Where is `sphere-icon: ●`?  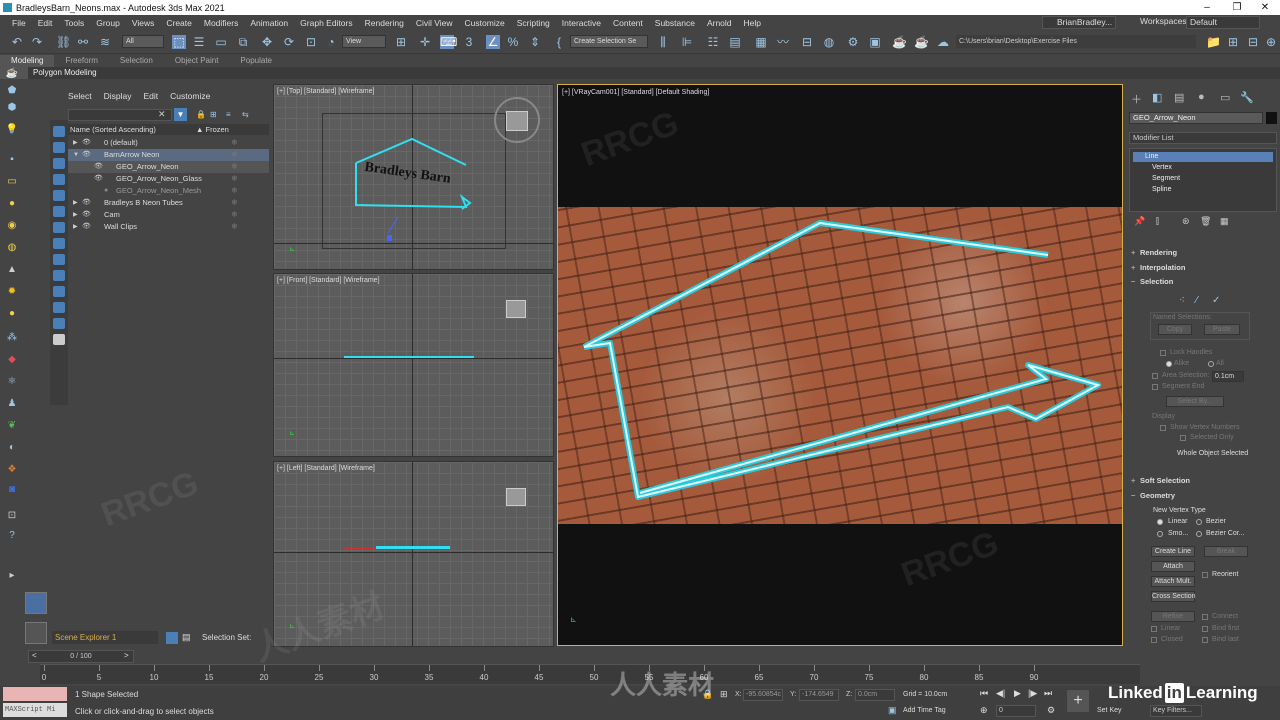
sphere-icon: ● is located at coordinates (12, 204).